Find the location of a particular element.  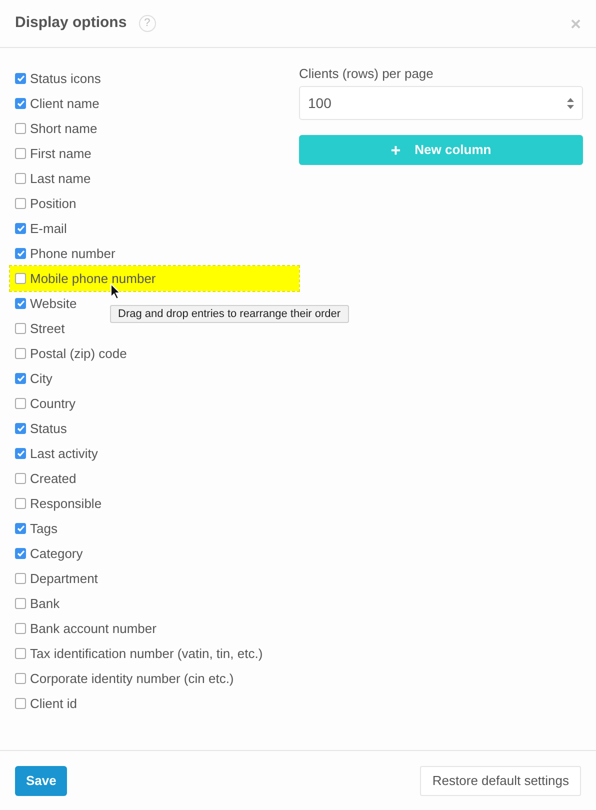

column-option-label: Client id is located at coordinates (53, 703).